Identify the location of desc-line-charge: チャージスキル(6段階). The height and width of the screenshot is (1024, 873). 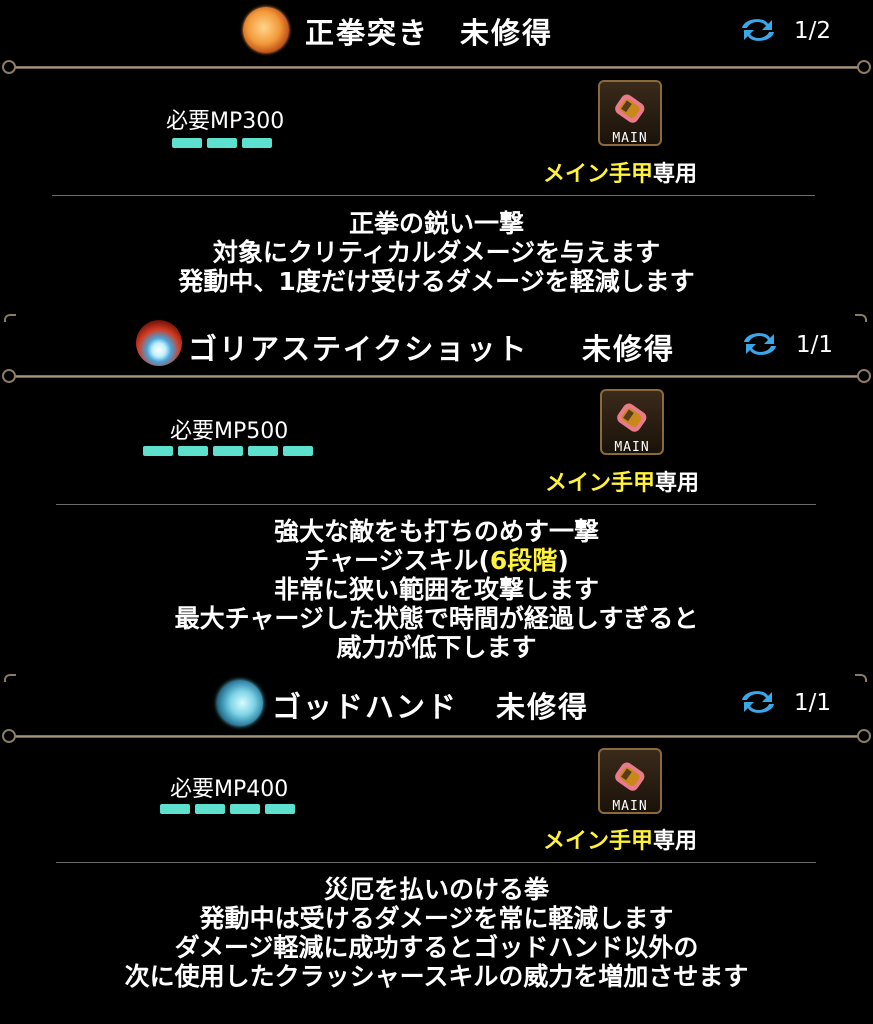
(436, 560).